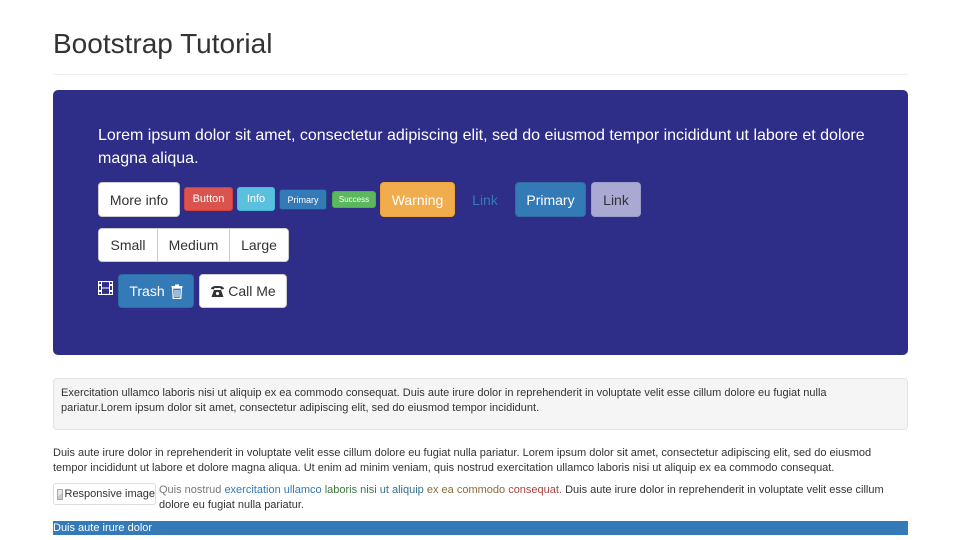  What do you see at coordinates (190, 490) in the screenshot?
I see `text-muted: Quis nostrud` at bounding box center [190, 490].